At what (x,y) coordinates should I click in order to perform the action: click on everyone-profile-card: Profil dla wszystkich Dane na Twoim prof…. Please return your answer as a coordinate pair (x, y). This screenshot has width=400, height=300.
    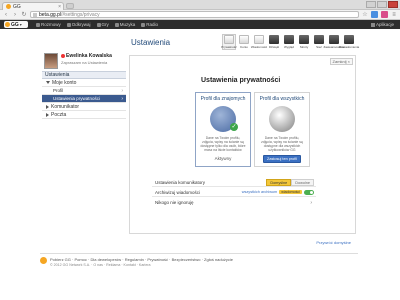
    Looking at the image, I should click on (282, 129).